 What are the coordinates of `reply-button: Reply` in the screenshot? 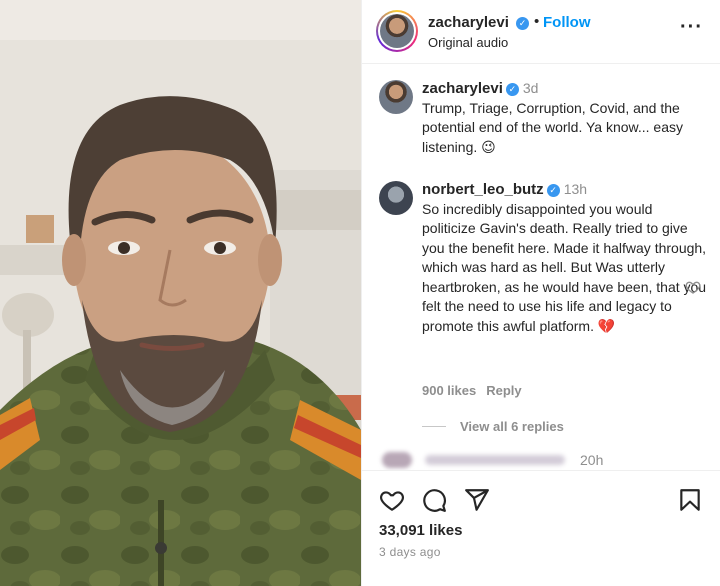 It's located at (503, 390).